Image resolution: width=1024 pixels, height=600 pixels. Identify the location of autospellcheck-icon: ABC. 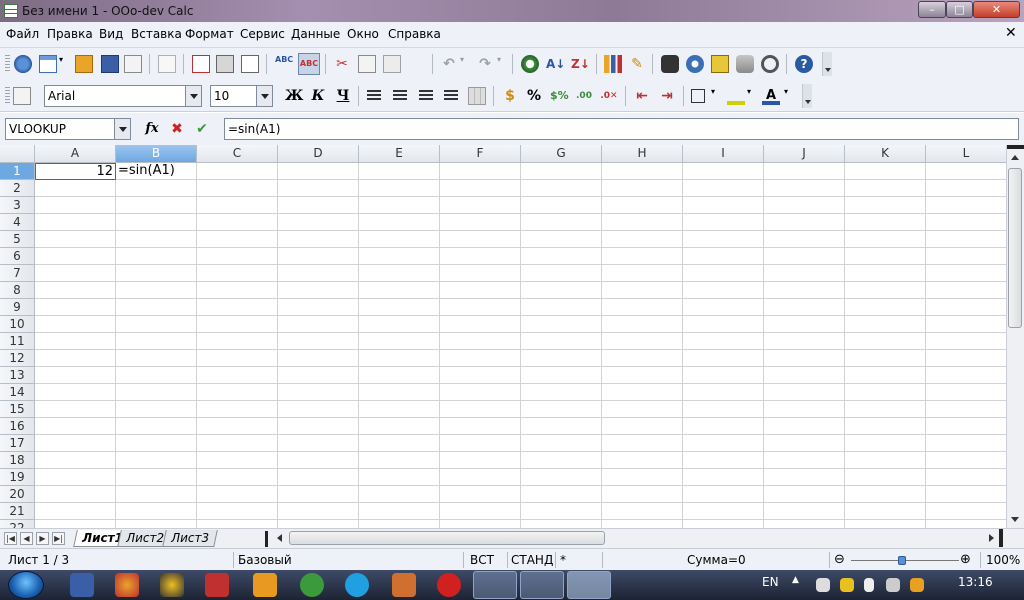
(309, 64).